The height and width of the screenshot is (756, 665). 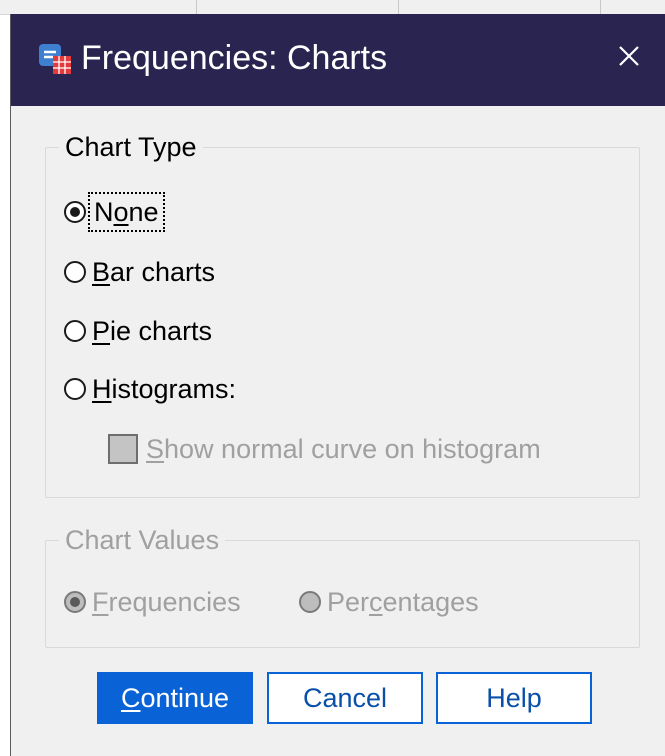 I want to click on spss-app-icon, so click(x=55, y=59).